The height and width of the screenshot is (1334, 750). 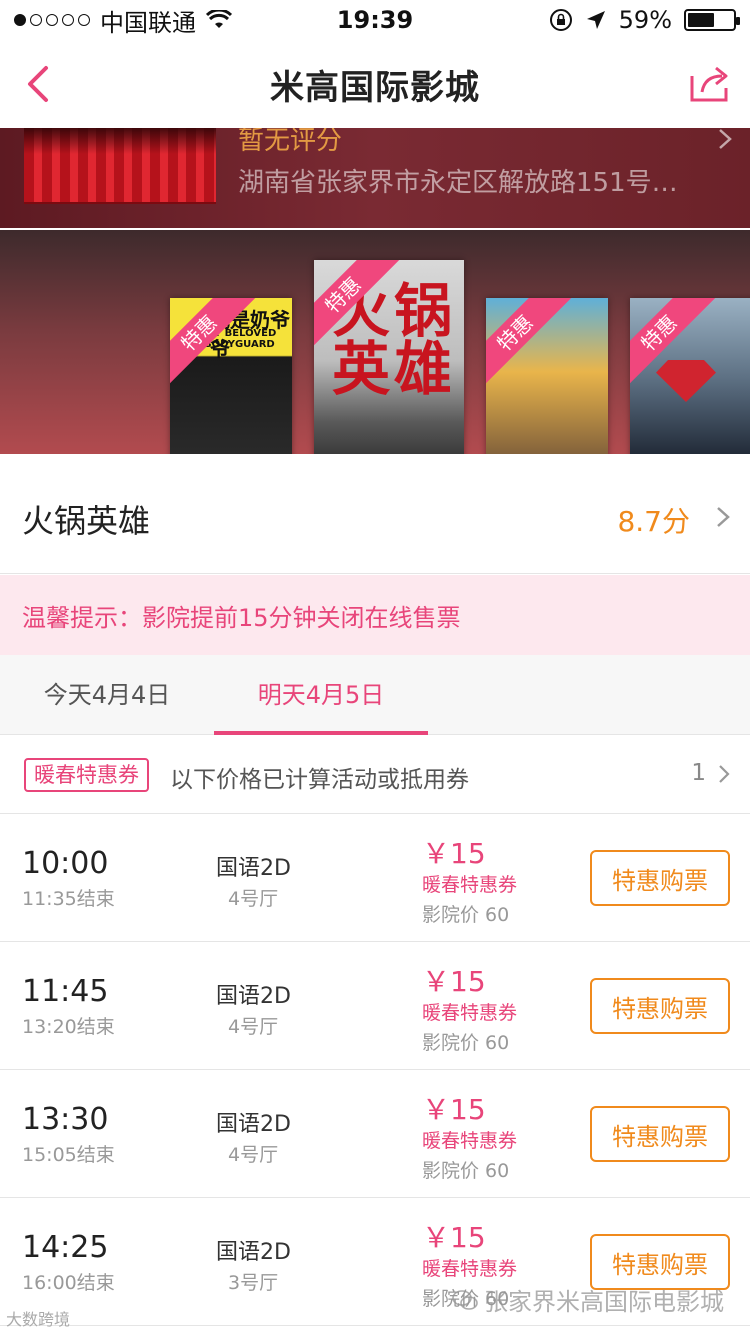 What do you see at coordinates (604, 1302) in the screenshot?
I see `watermark-text: 张家界米高国际电影城` at bounding box center [604, 1302].